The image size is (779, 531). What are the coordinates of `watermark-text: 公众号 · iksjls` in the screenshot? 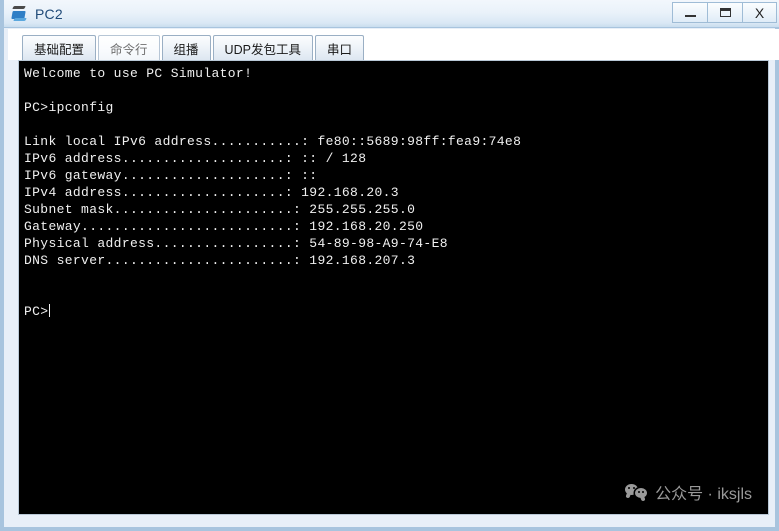 It's located at (703, 494).